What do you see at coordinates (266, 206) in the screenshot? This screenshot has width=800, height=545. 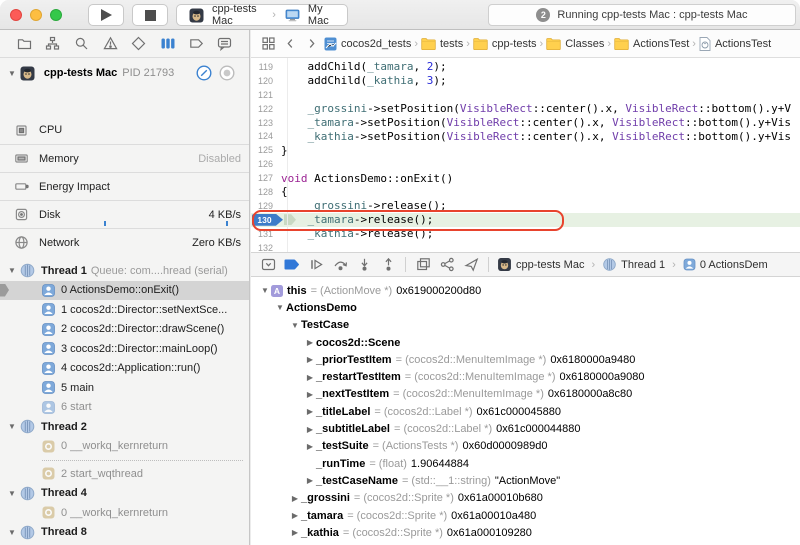 I see `line-number: 129` at bounding box center [266, 206].